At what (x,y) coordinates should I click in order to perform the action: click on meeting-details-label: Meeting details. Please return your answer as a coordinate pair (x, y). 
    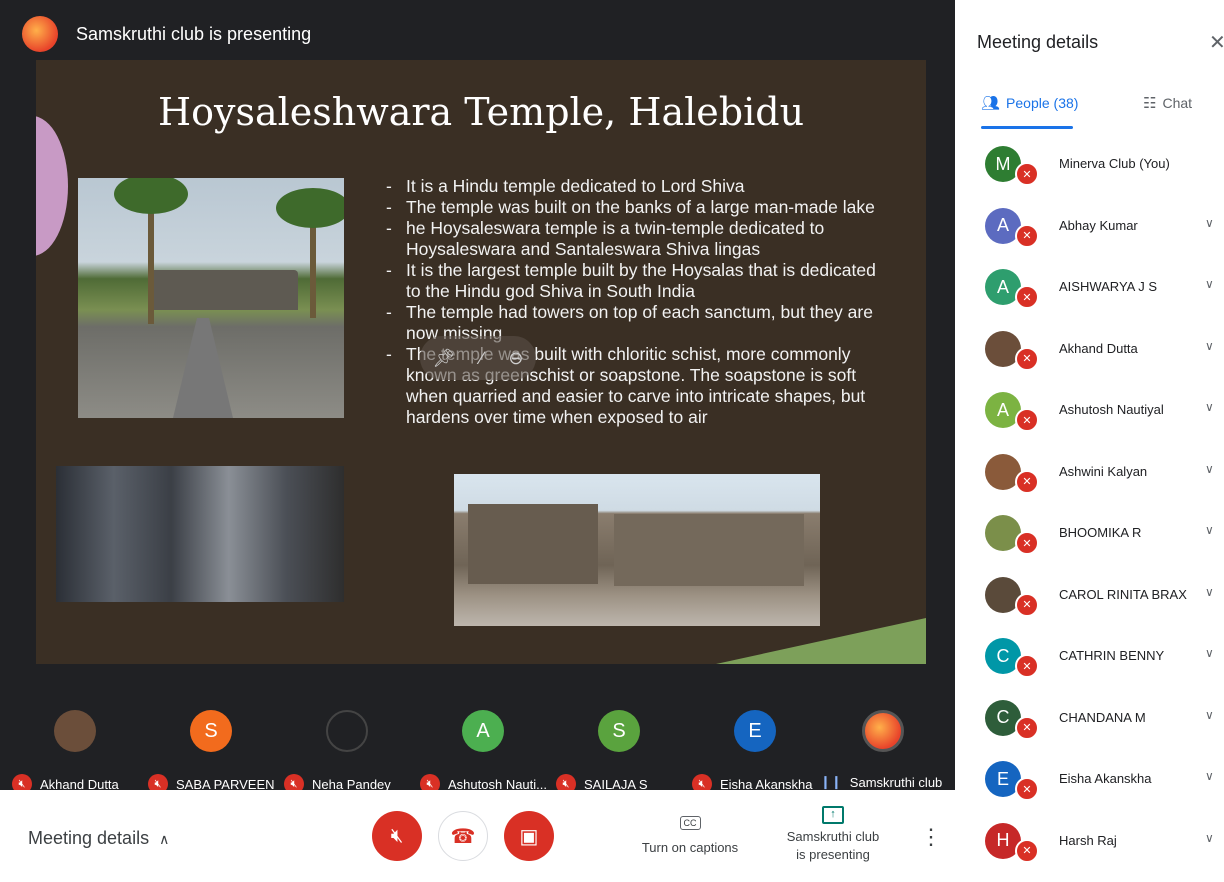
    Looking at the image, I should click on (89, 838).